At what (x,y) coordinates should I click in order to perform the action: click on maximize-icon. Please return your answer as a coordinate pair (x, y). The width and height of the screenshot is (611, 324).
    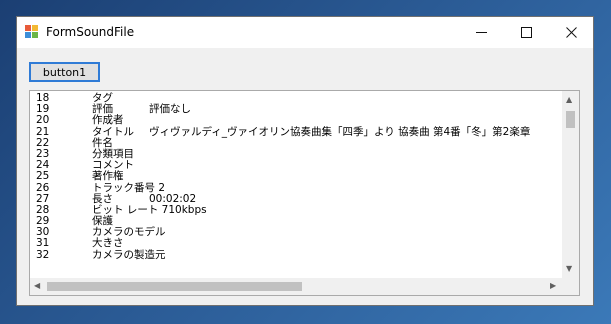
    Looking at the image, I should click on (526, 32).